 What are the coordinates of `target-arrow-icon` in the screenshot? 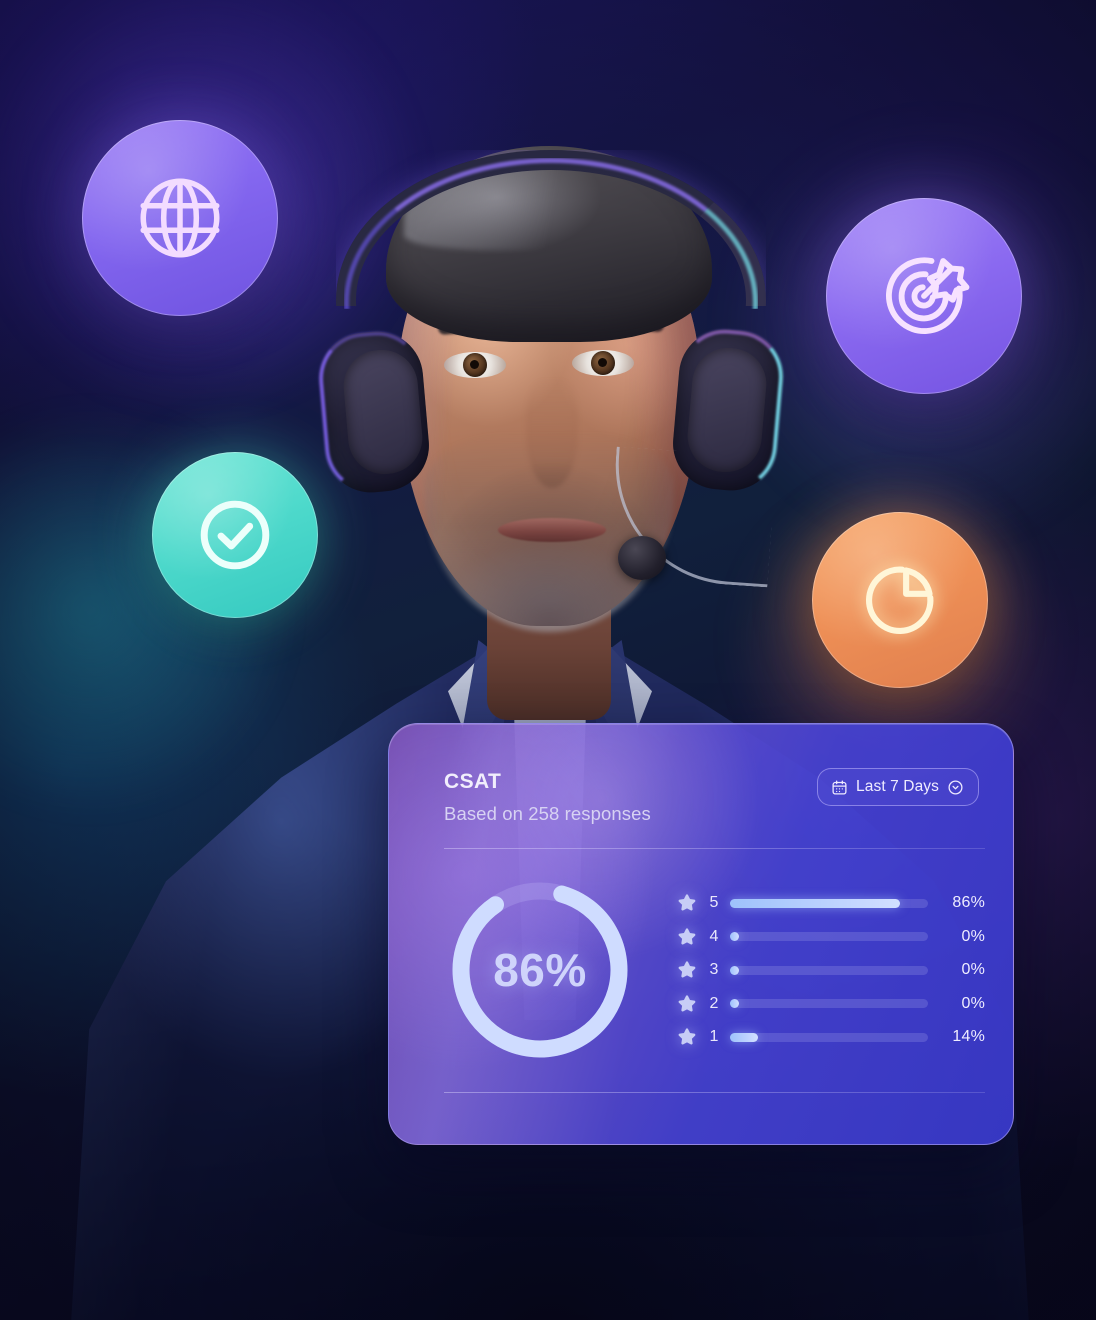 It's located at (927, 296).